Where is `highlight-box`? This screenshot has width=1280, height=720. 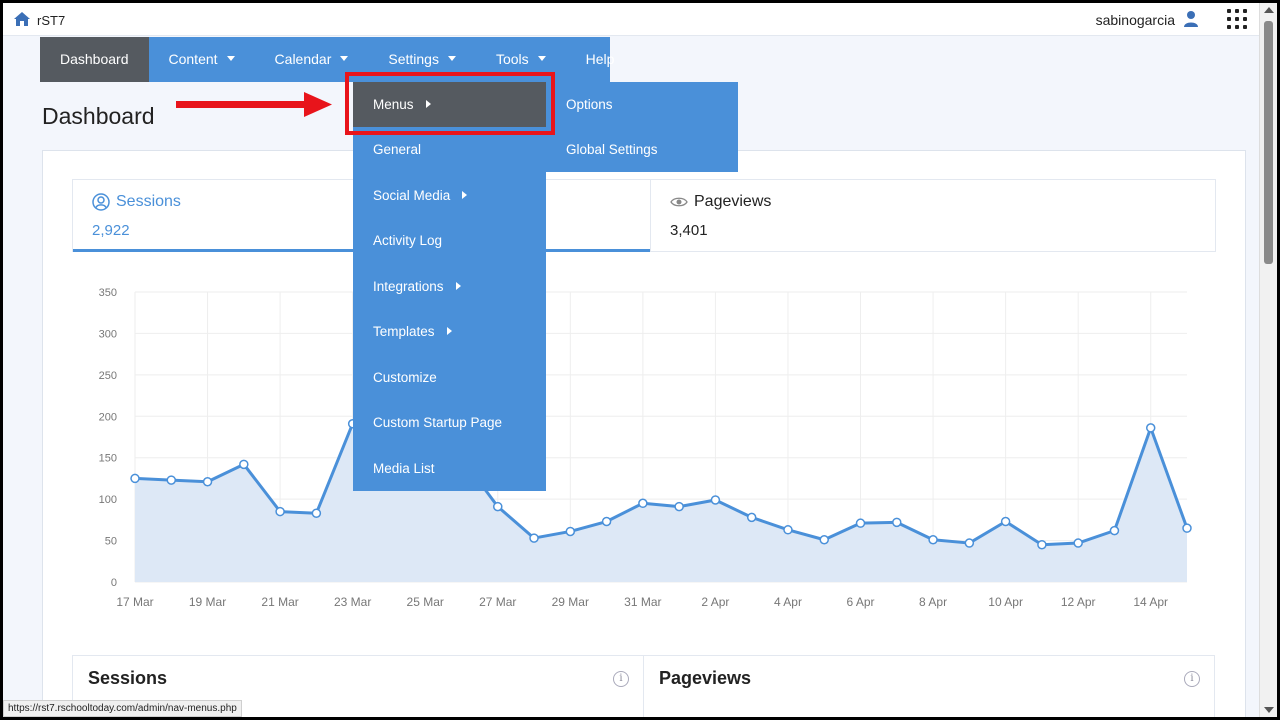 highlight-box is located at coordinates (450, 103).